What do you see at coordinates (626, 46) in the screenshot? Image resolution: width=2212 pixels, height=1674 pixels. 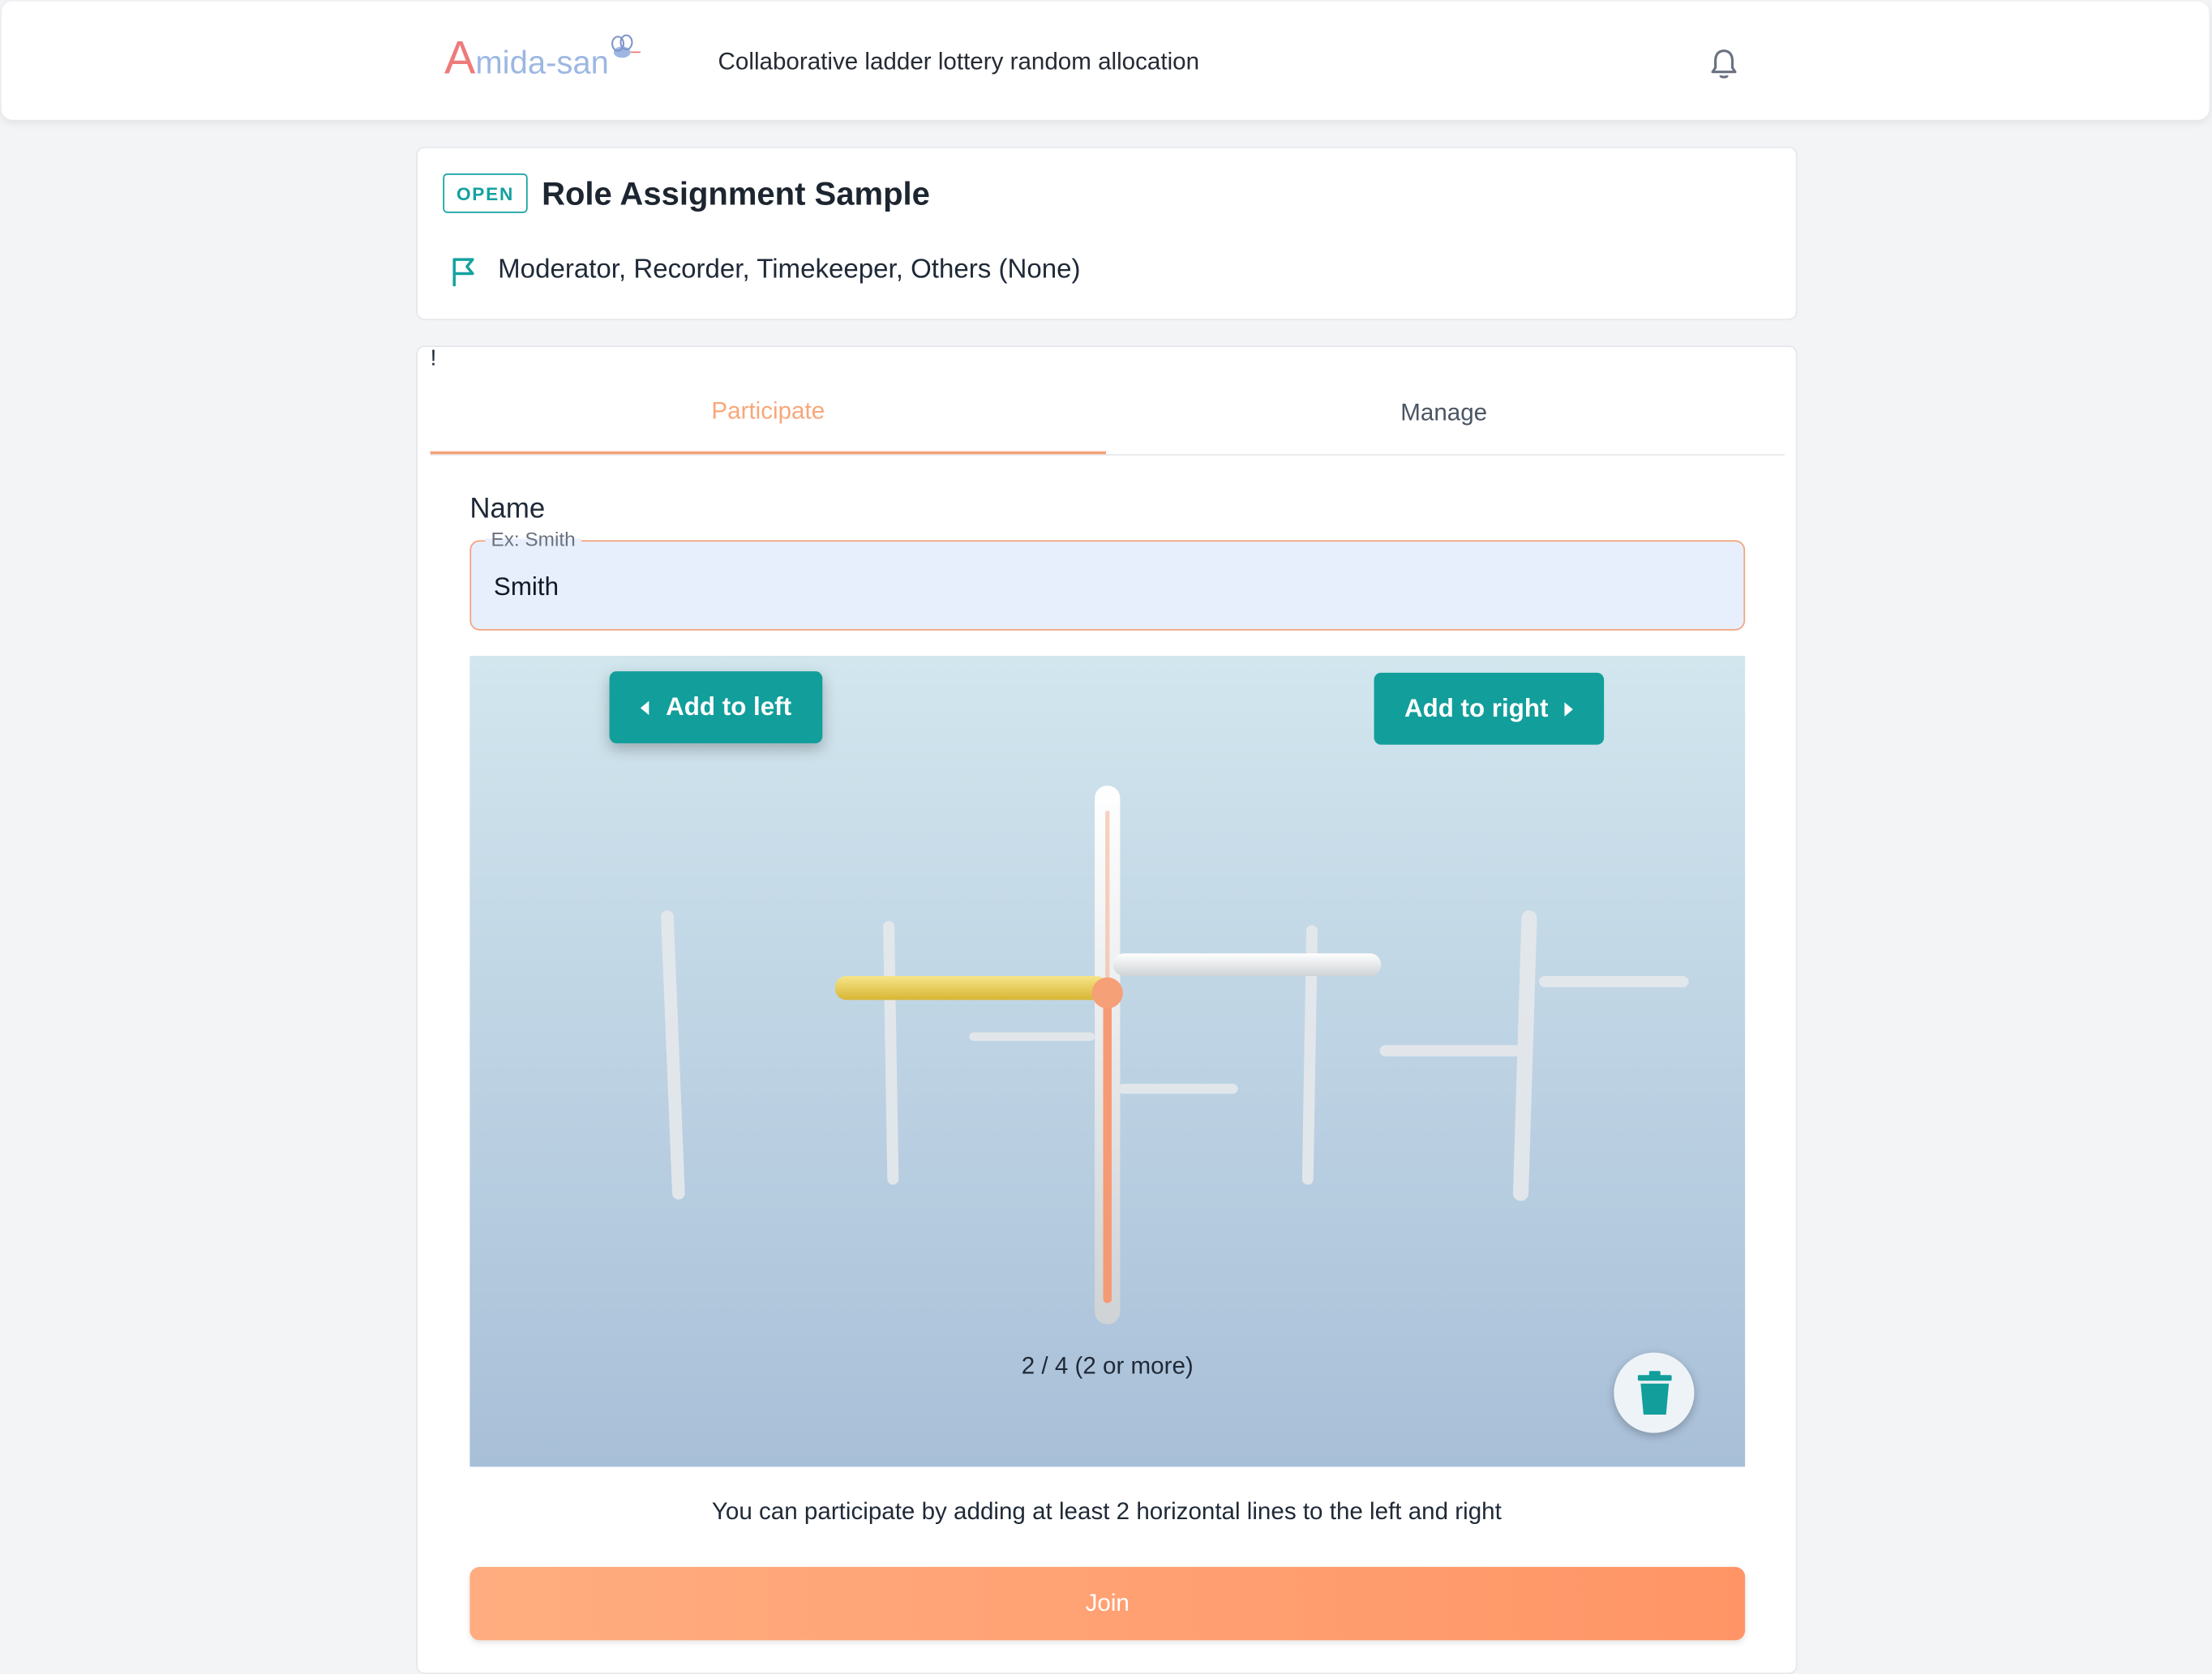 I see `bee-icon` at bounding box center [626, 46].